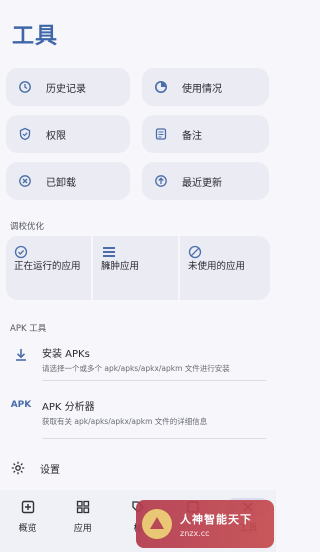 The width and height of the screenshot is (320, 552). I want to click on pie-chart-icon, so click(161, 87).